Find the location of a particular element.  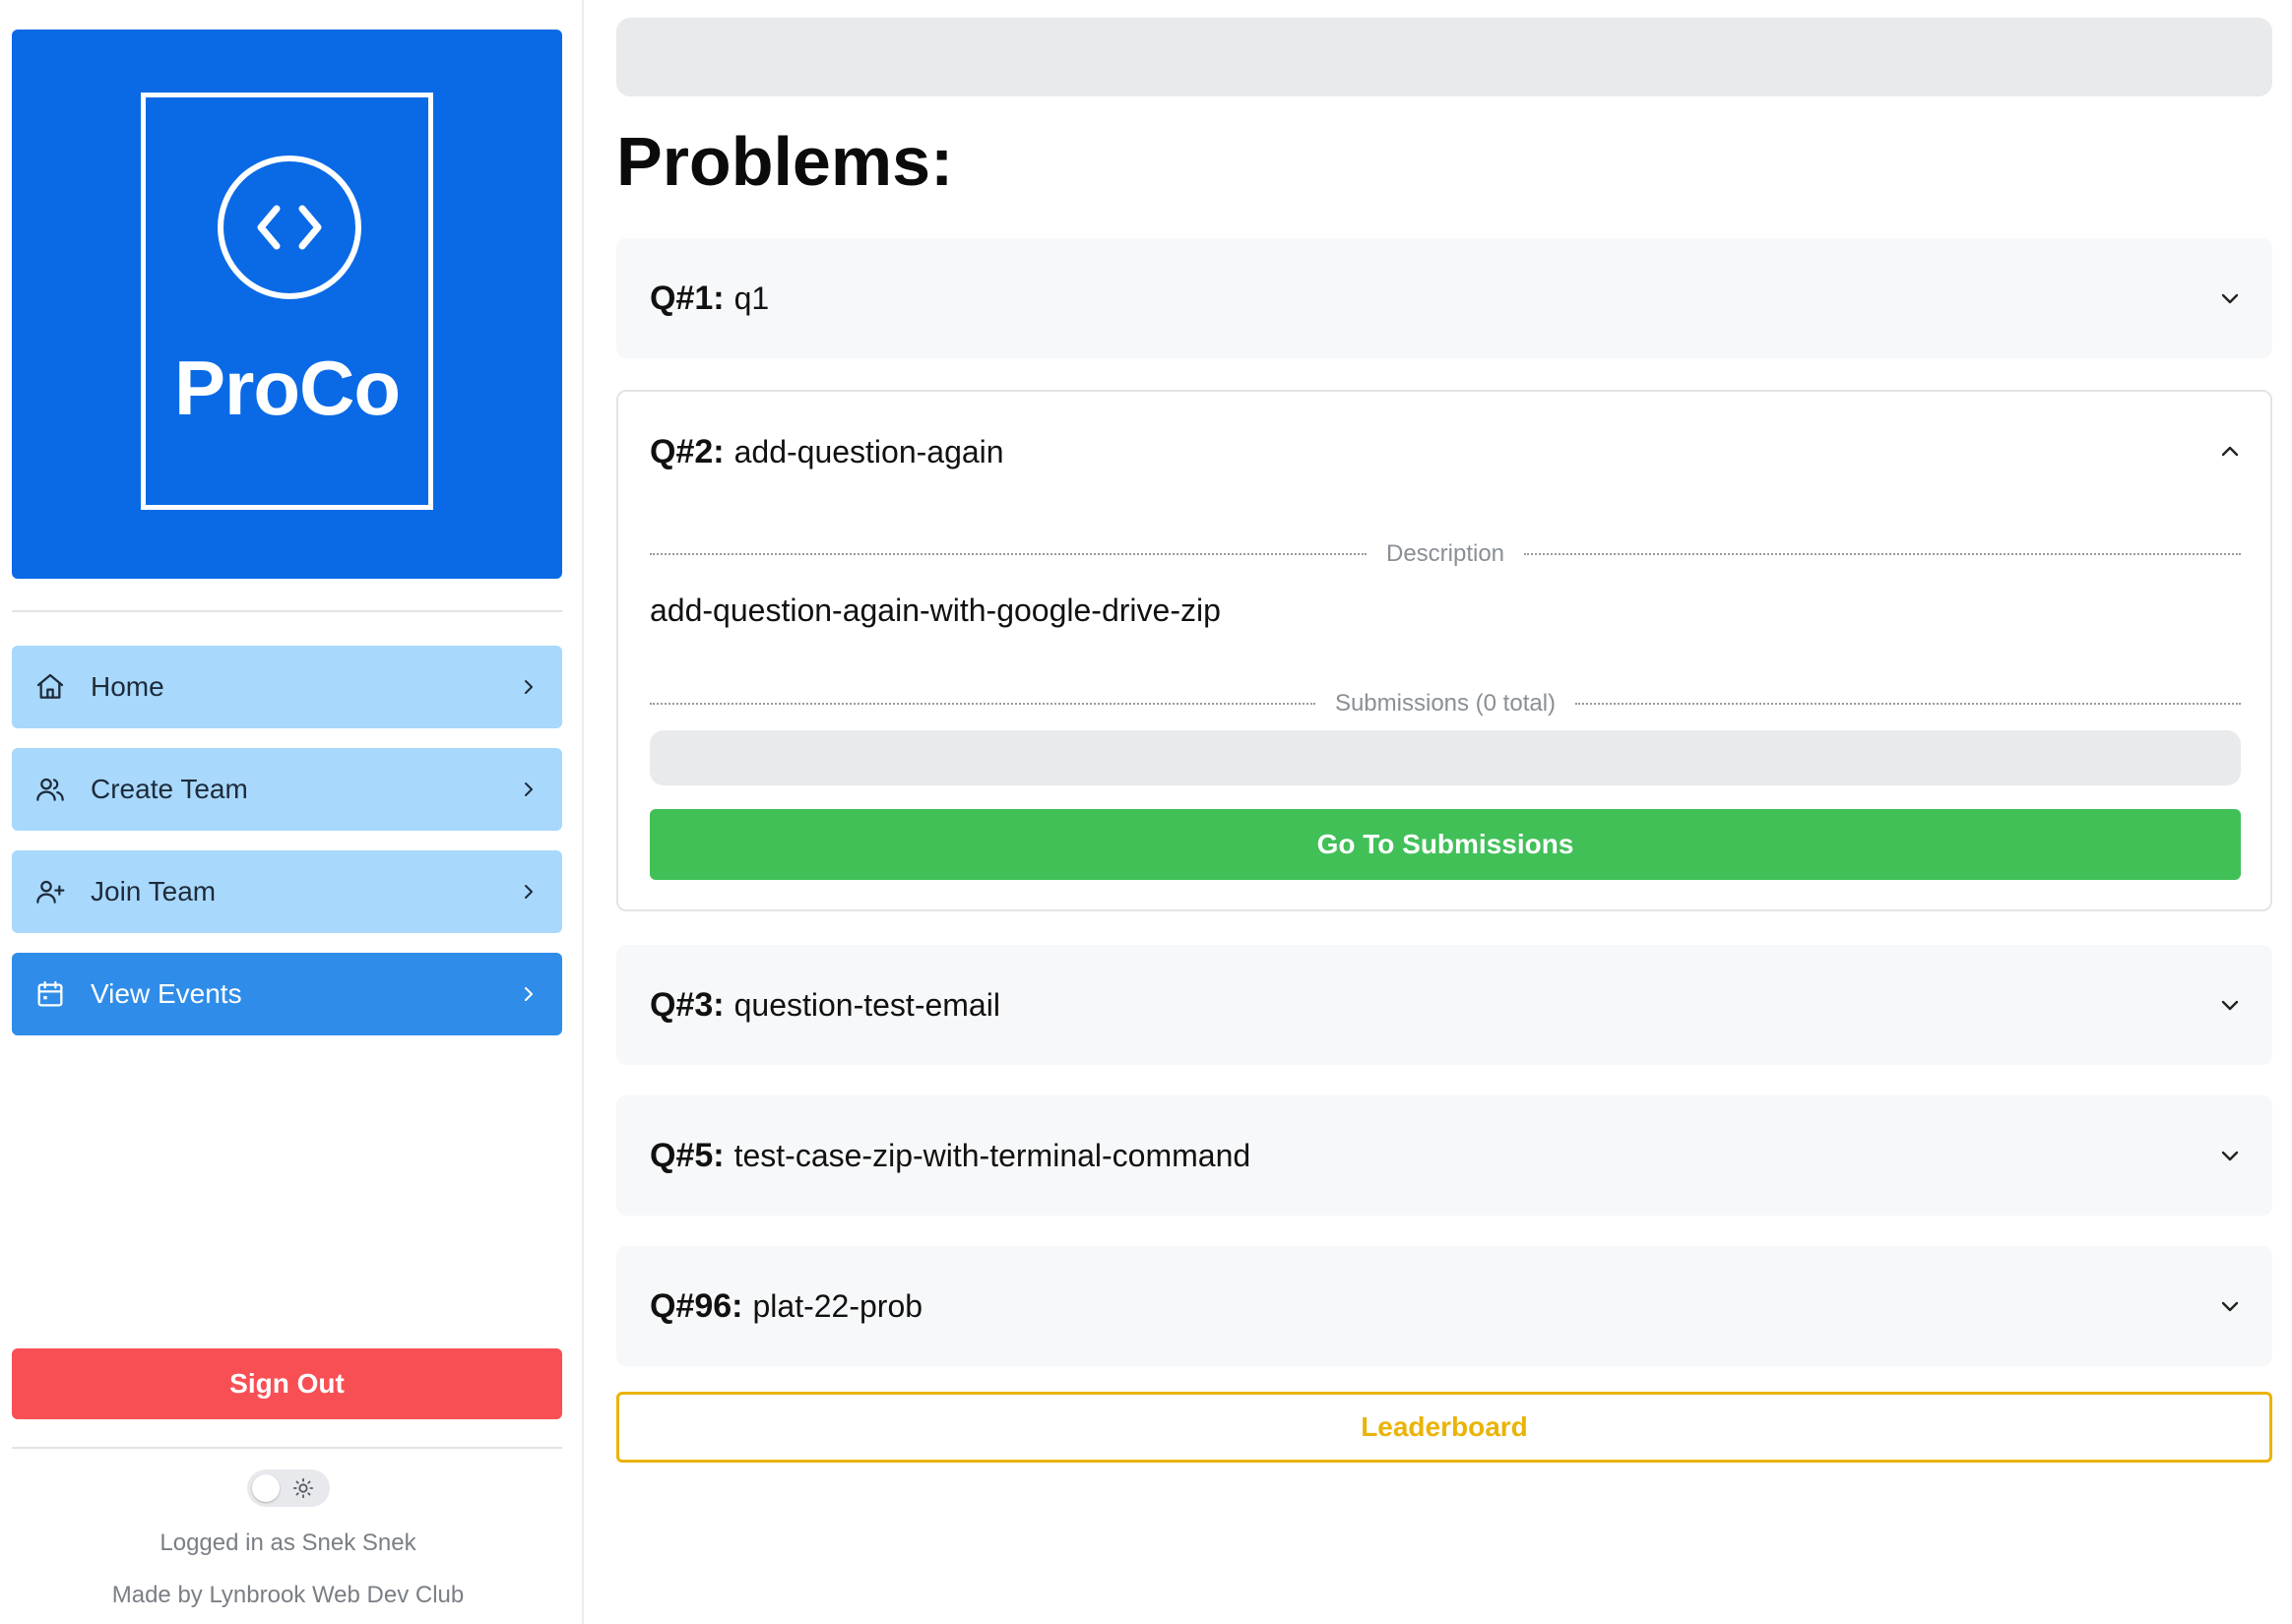

problem-number: Q#3: is located at coordinates (687, 1004).